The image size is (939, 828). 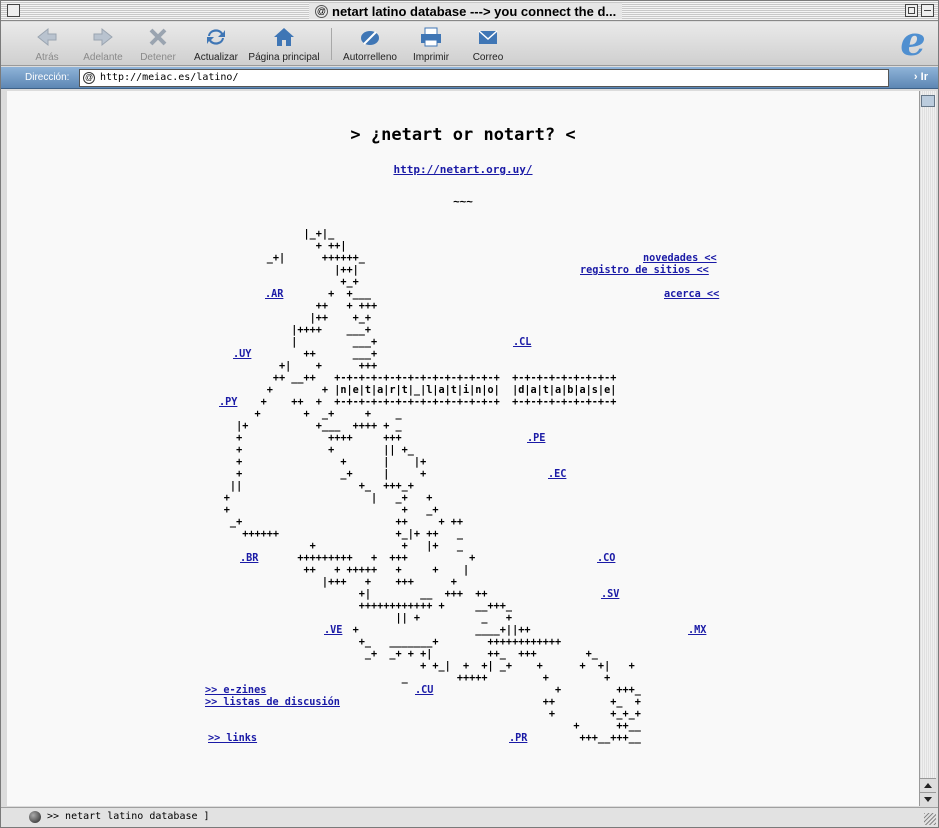 I want to click on collapse-box-icon, so click(x=927, y=10).